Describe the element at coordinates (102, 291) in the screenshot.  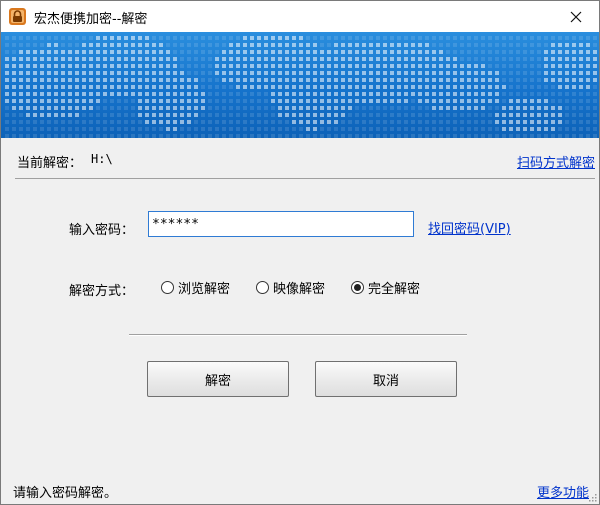
I see `decrypt-mode-label: 解密方式：` at that location.